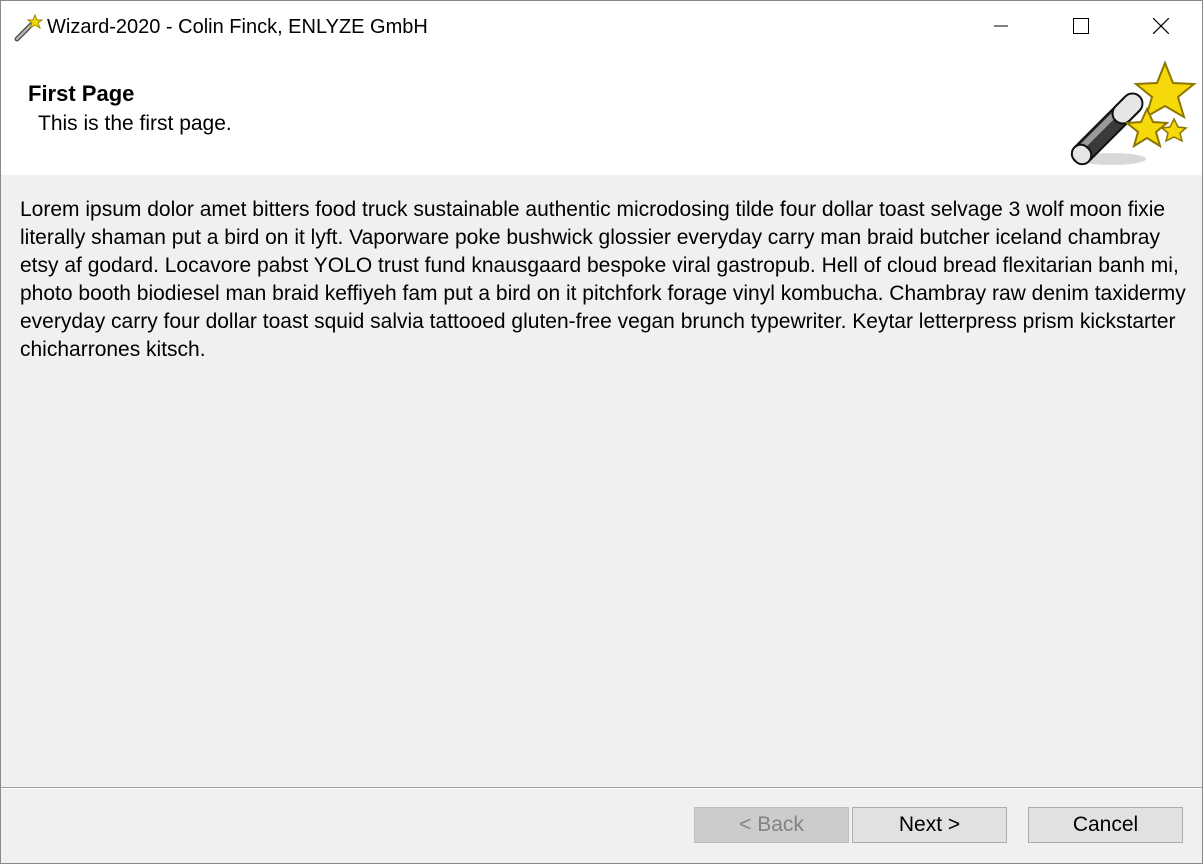 The image size is (1203, 864). I want to click on maximize-icon, so click(1081, 28).